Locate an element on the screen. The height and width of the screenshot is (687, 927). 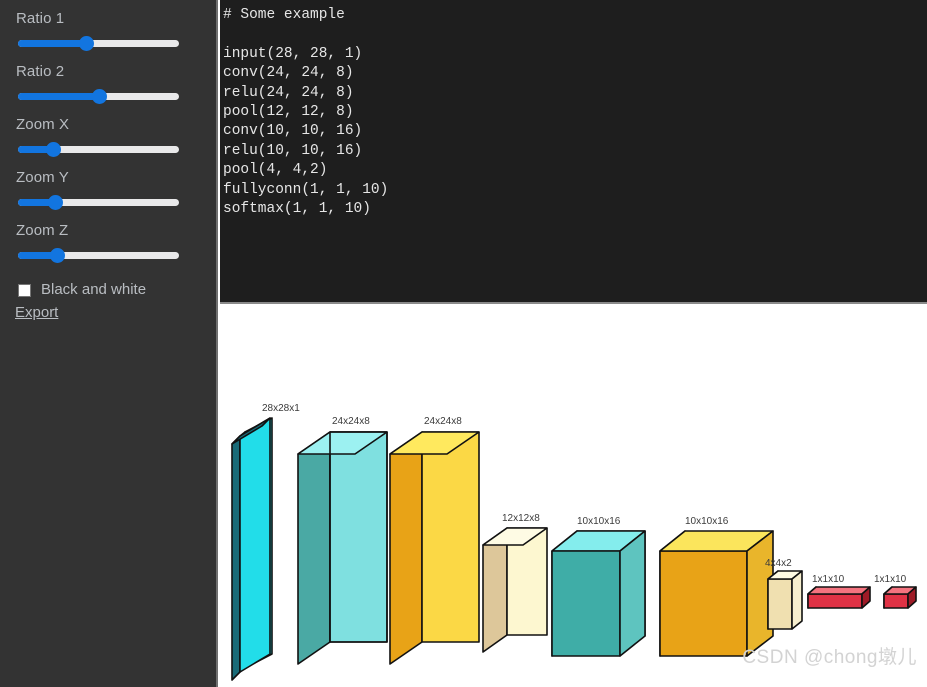
layer-label-7: 4x4x2 is located at coordinates (778, 563).